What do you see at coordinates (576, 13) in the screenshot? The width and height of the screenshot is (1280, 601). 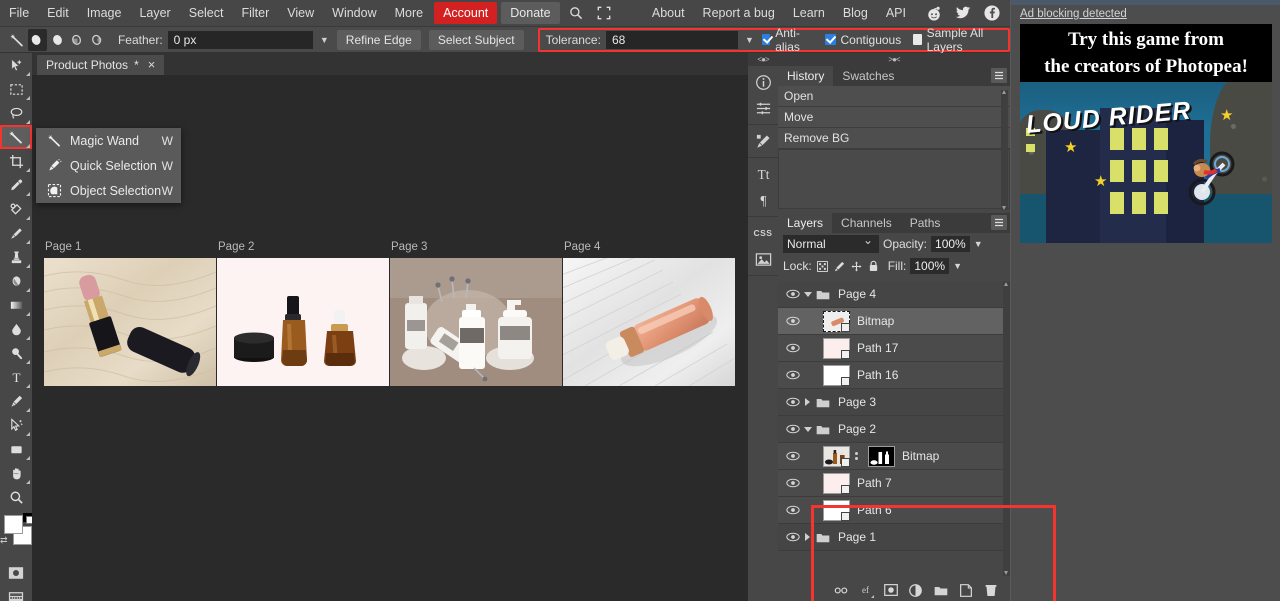 I see `search-icon` at bounding box center [576, 13].